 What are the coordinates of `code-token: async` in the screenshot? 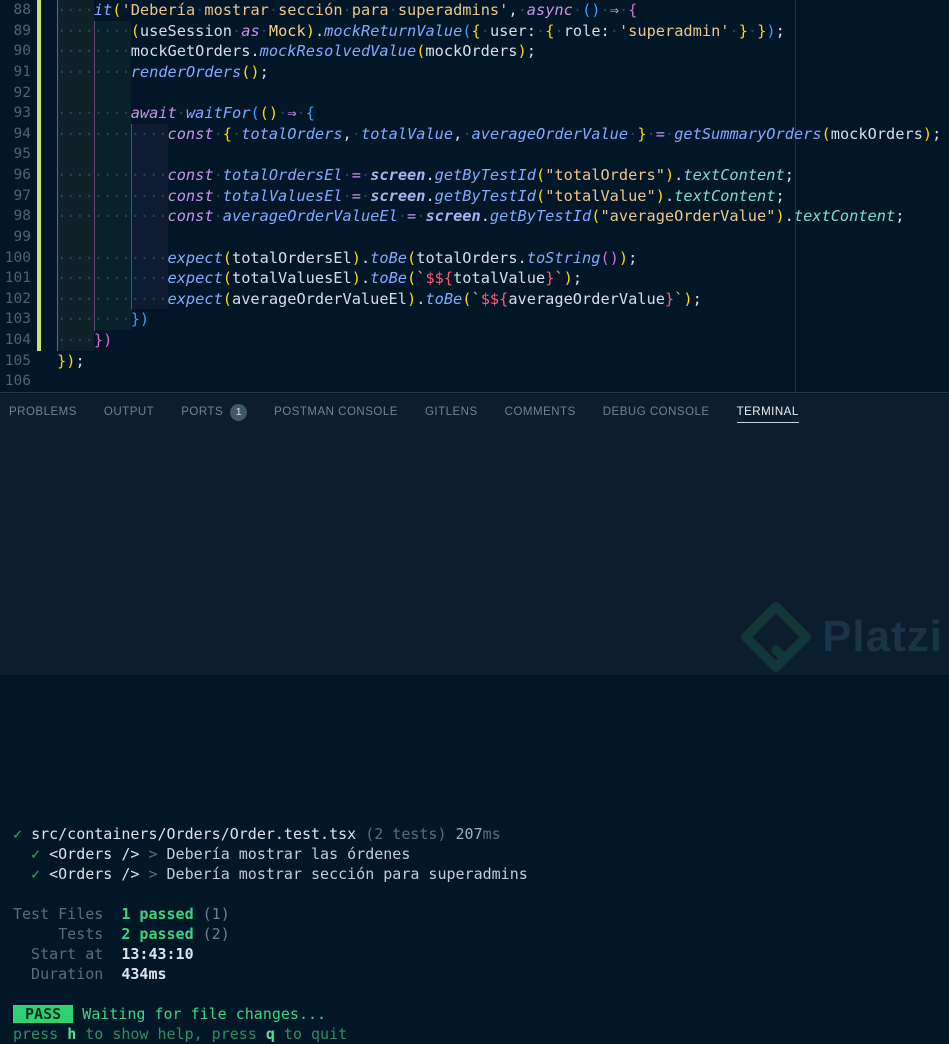 It's located at (549, 10).